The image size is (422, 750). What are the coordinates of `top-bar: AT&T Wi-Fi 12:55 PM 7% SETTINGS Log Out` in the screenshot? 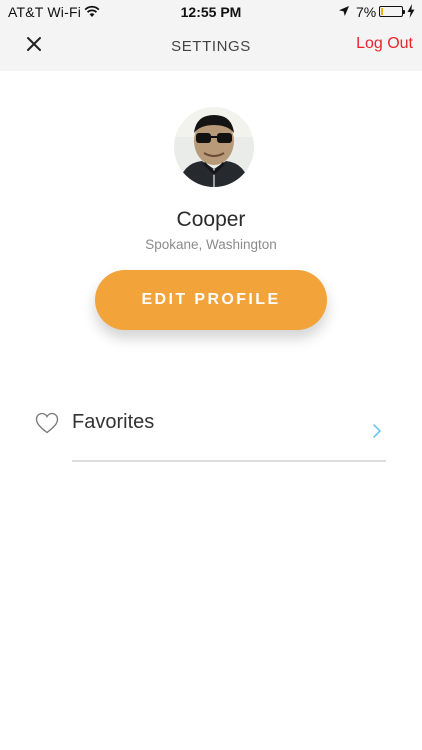 It's located at (211, 35).